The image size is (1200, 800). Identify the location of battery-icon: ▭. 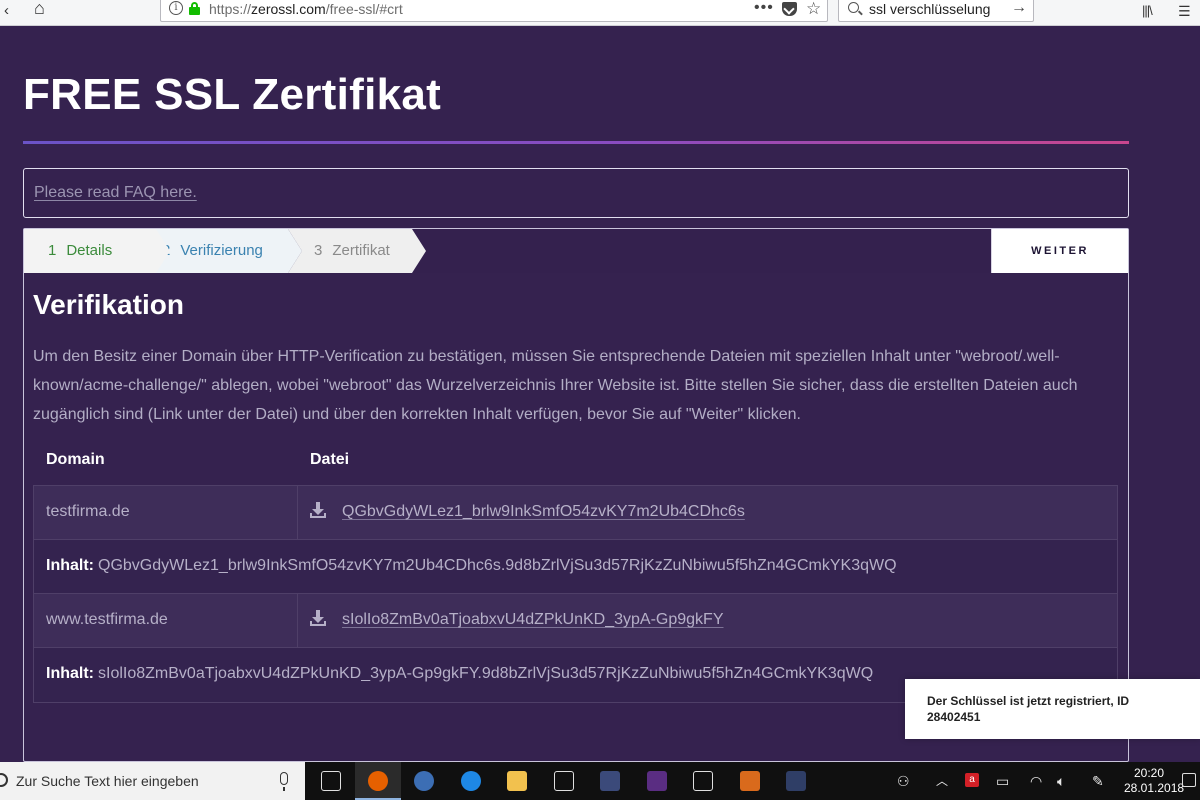
(1002, 781).